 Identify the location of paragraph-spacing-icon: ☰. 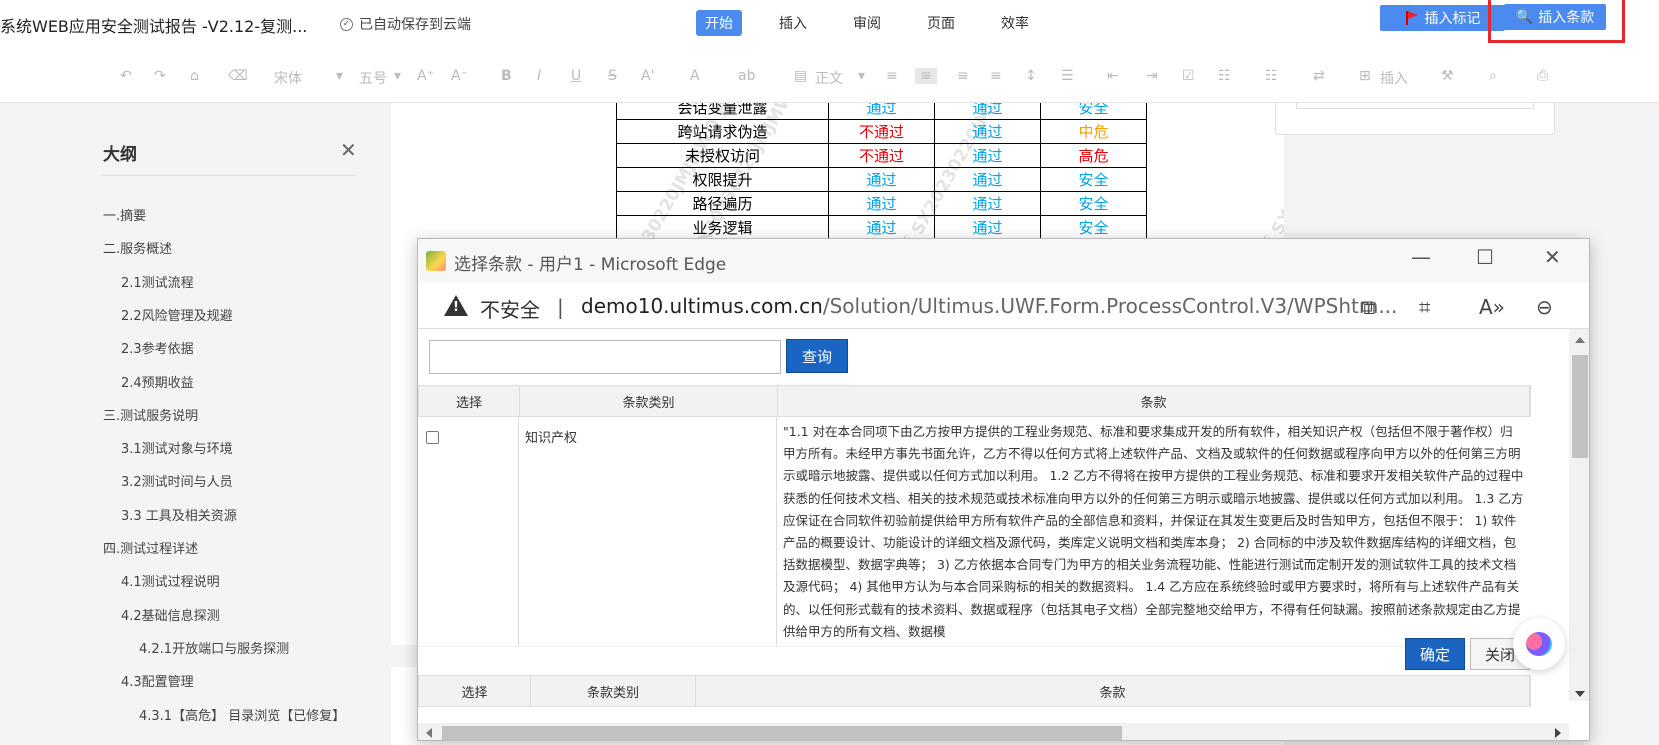
(1067, 76).